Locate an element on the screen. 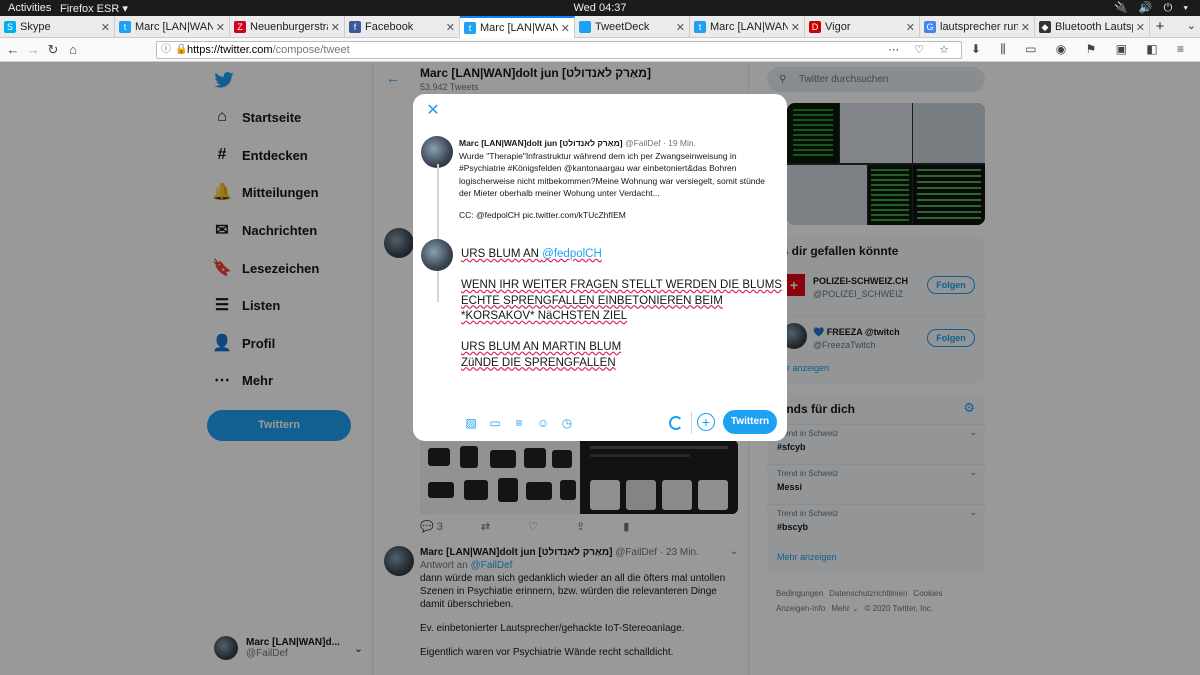 The height and width of the screenshot is (675, 1200). info-icon: ⓘ is located at coordinates (166, 50).